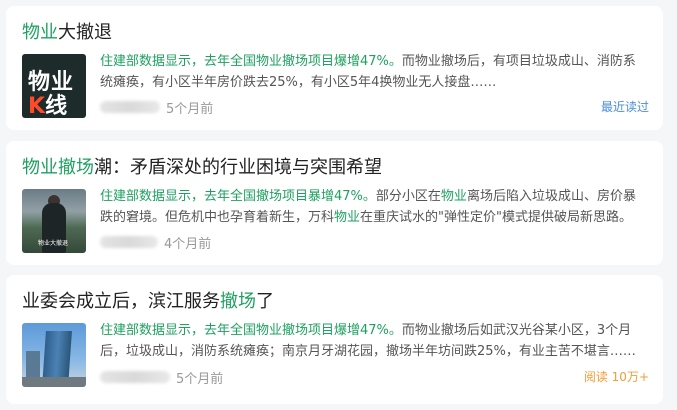  Describe the element at coordinates (265, 301) in the screenshot. I see `title-text-end: 了` at that location.